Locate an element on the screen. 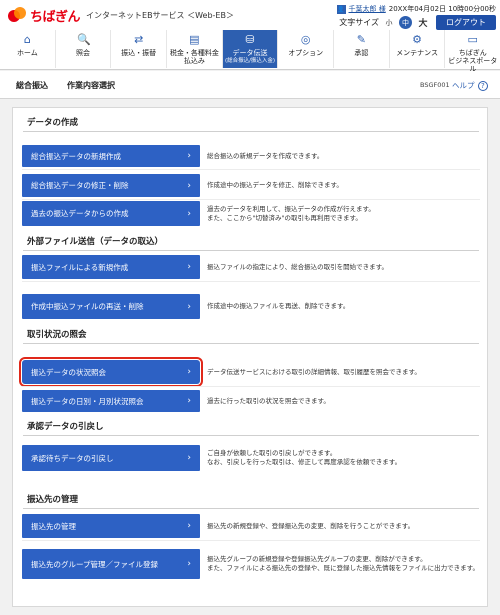 Image resolution: width=500 pixels, height=615 pixels. menu-button: 振込先のグループ管理／ファイル登録 › is located at coordinates (111, 564).